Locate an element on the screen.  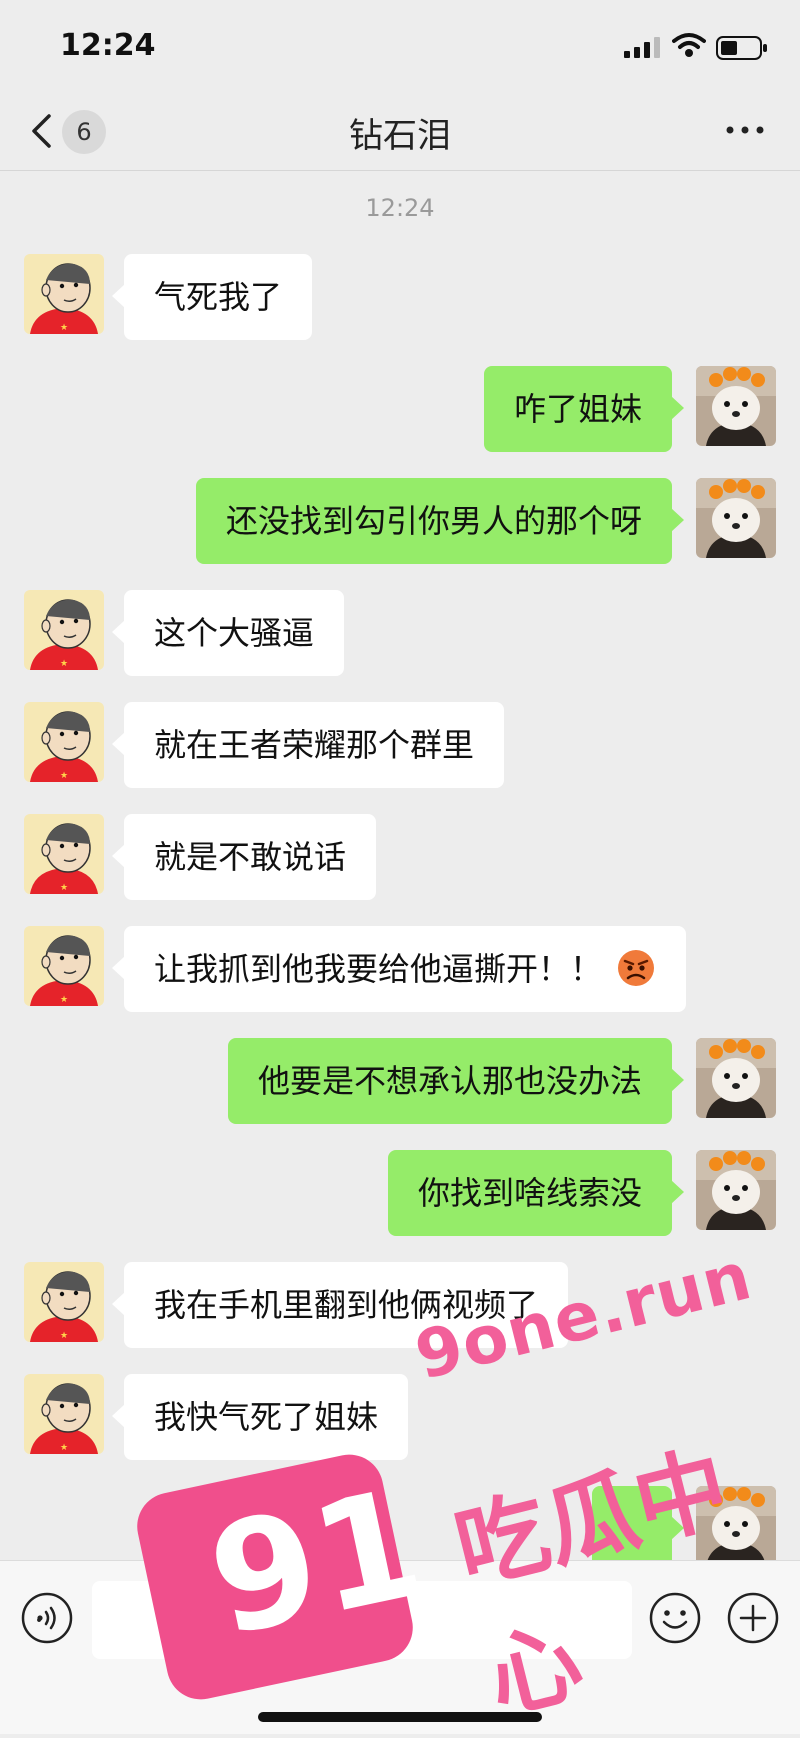
chat-header: 6 钻石泪 is located at coordinates (400, 130).